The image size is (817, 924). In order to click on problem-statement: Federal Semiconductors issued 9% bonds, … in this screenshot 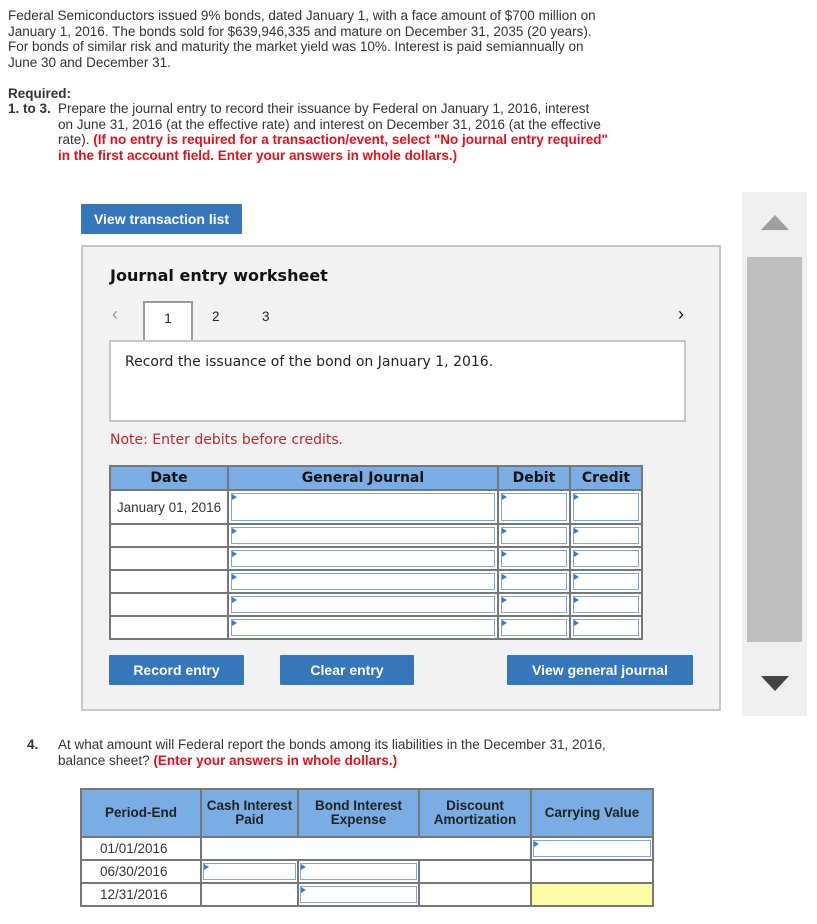, I will do `click(302, 39)`.